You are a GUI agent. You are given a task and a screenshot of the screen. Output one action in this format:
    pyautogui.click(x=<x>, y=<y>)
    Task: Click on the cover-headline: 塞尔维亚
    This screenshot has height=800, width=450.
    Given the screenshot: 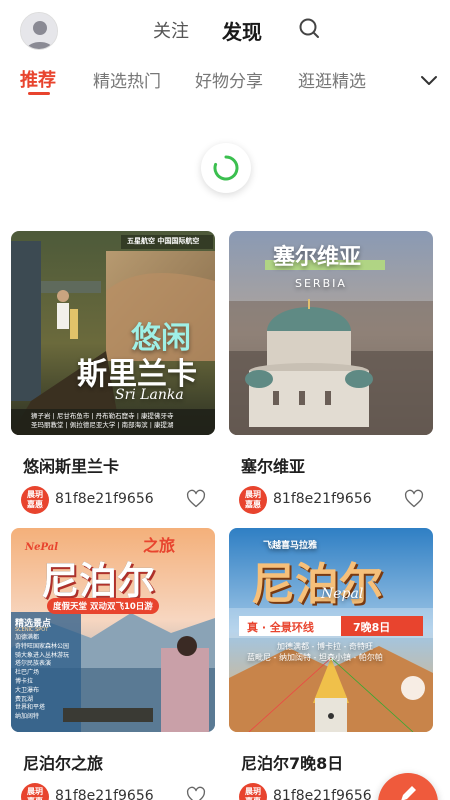 What is the action you would take?
    pyautogui.click(x=317, y=257)
    